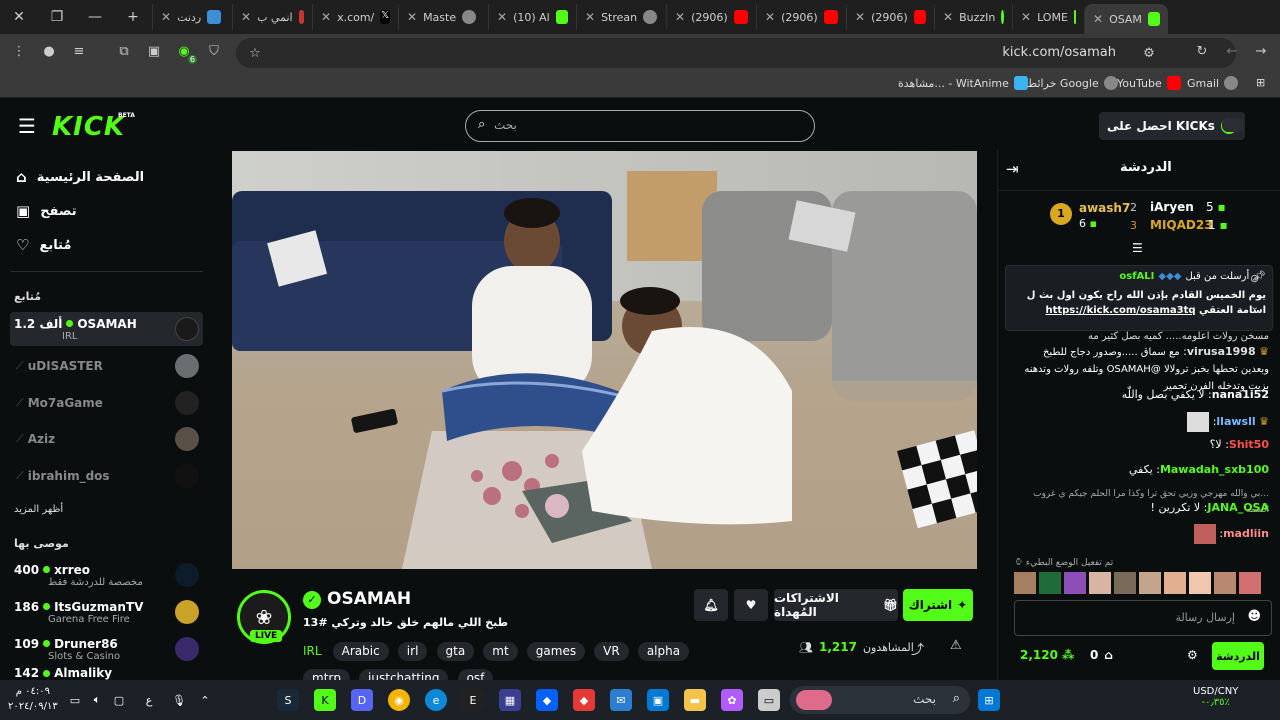 Image resolution: width=1280 pixels, height=720 pixels. Describe the element at coordinates (556, 651) in the screenshot. I see `tag: games` at that location.